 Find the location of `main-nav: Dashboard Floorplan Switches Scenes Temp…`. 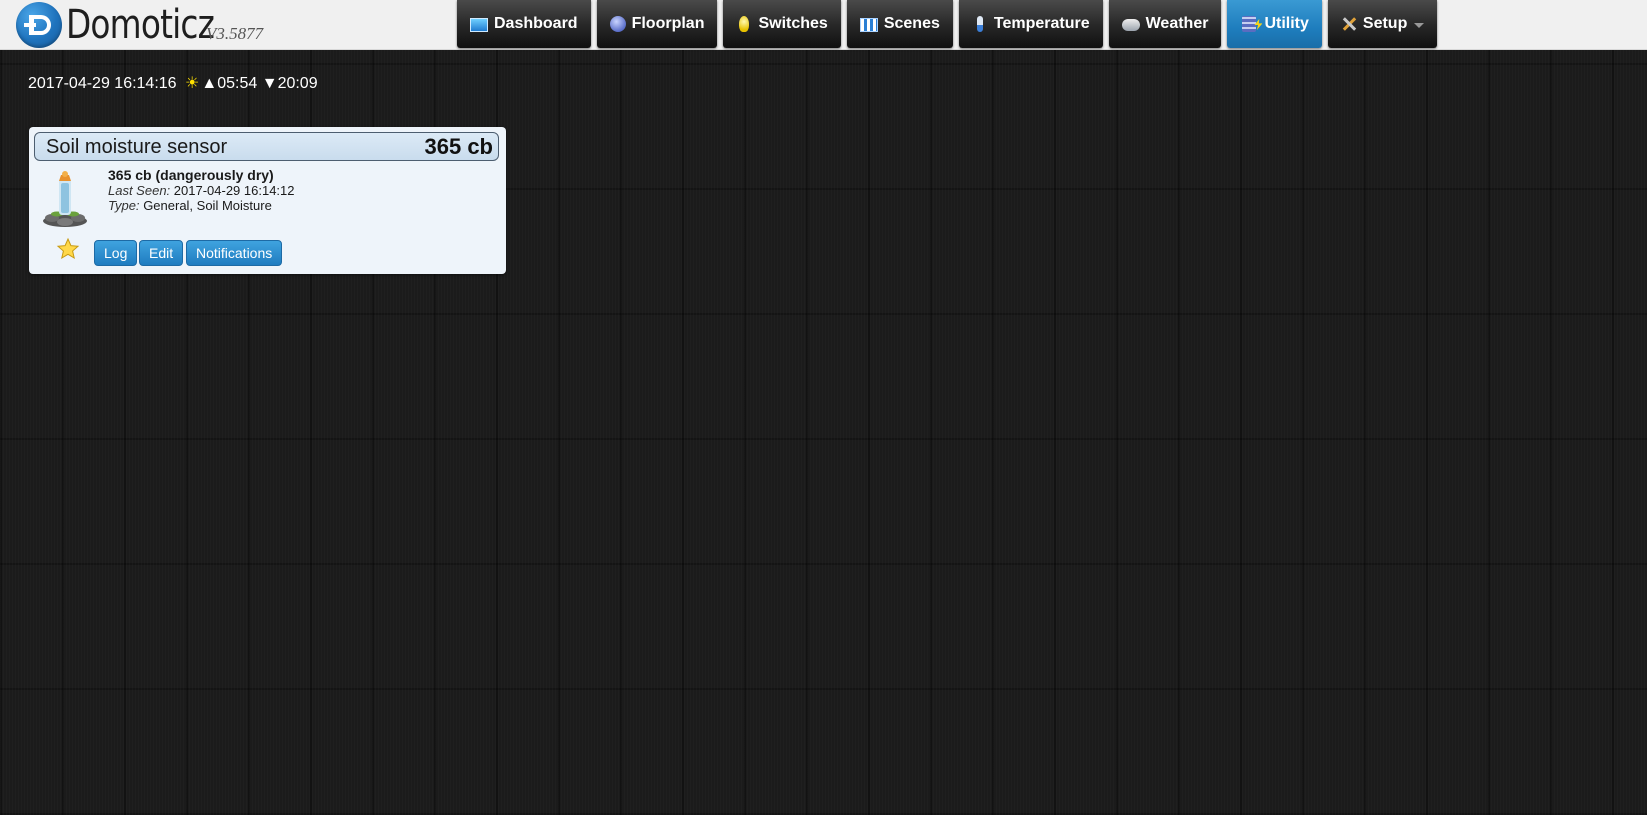

main-nav: Dashboard Floorplan Switches Scenes Temp… is located at coordinates (950, 24).